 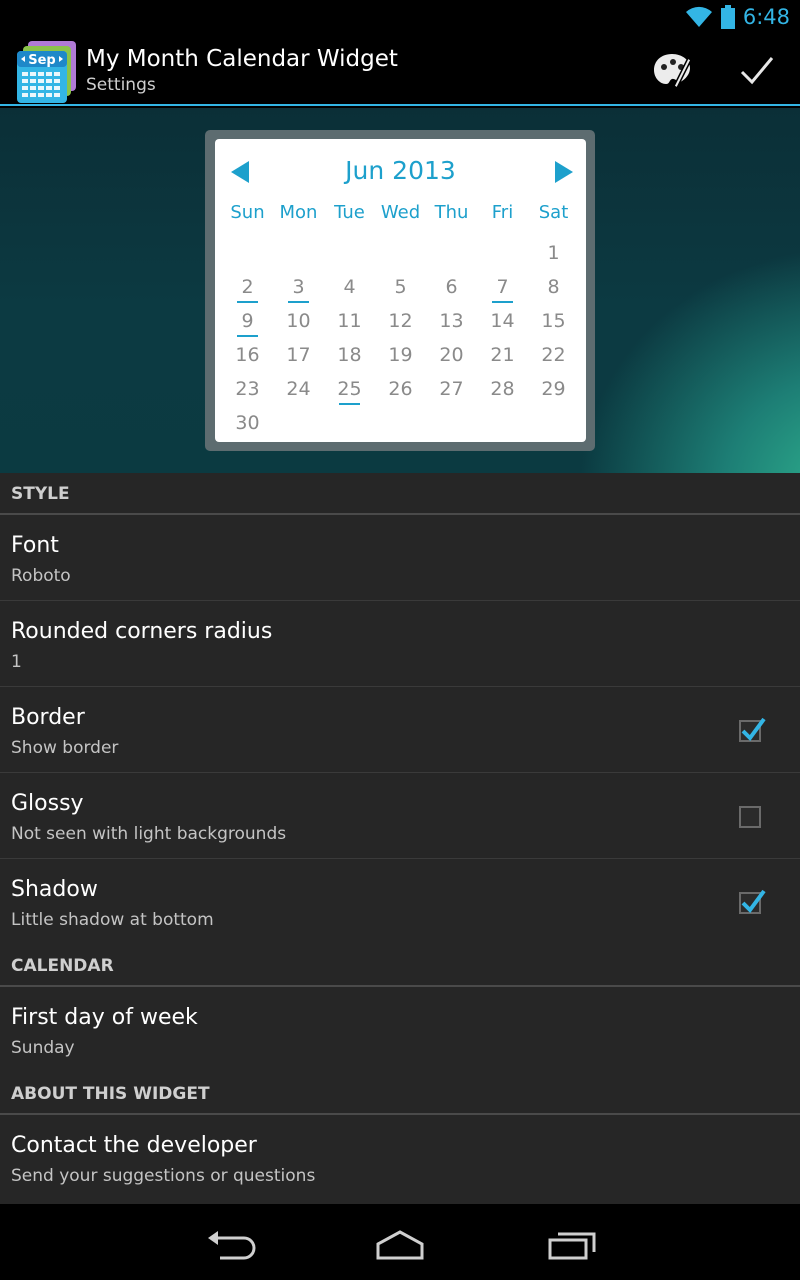 I want to click on pref-glossy: Glossy Not seen with light backgrounds, so click(x=400, y=816).